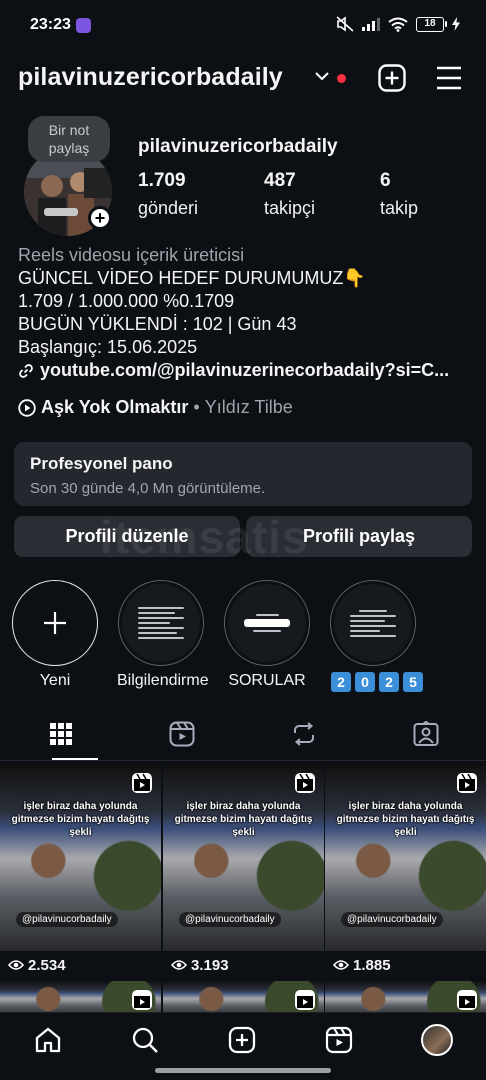  I want to click on stat-following: 6 takip, so click(399, 194).